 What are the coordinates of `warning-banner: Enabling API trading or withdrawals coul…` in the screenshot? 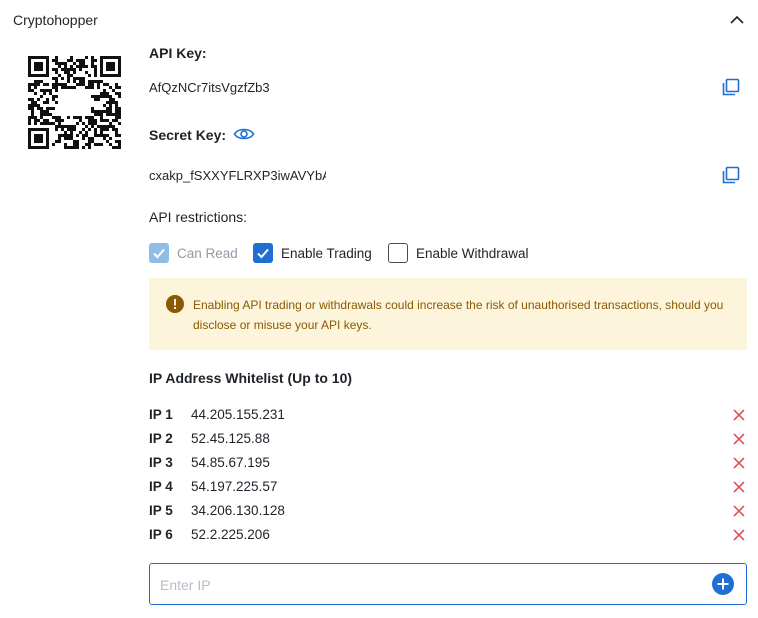 It's located at (448, 314).